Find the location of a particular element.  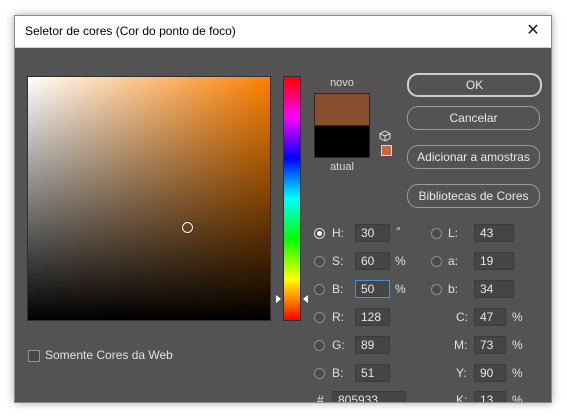

color-libraries-button: Bibliotecas de Cores is located at coordinates (473, 196).